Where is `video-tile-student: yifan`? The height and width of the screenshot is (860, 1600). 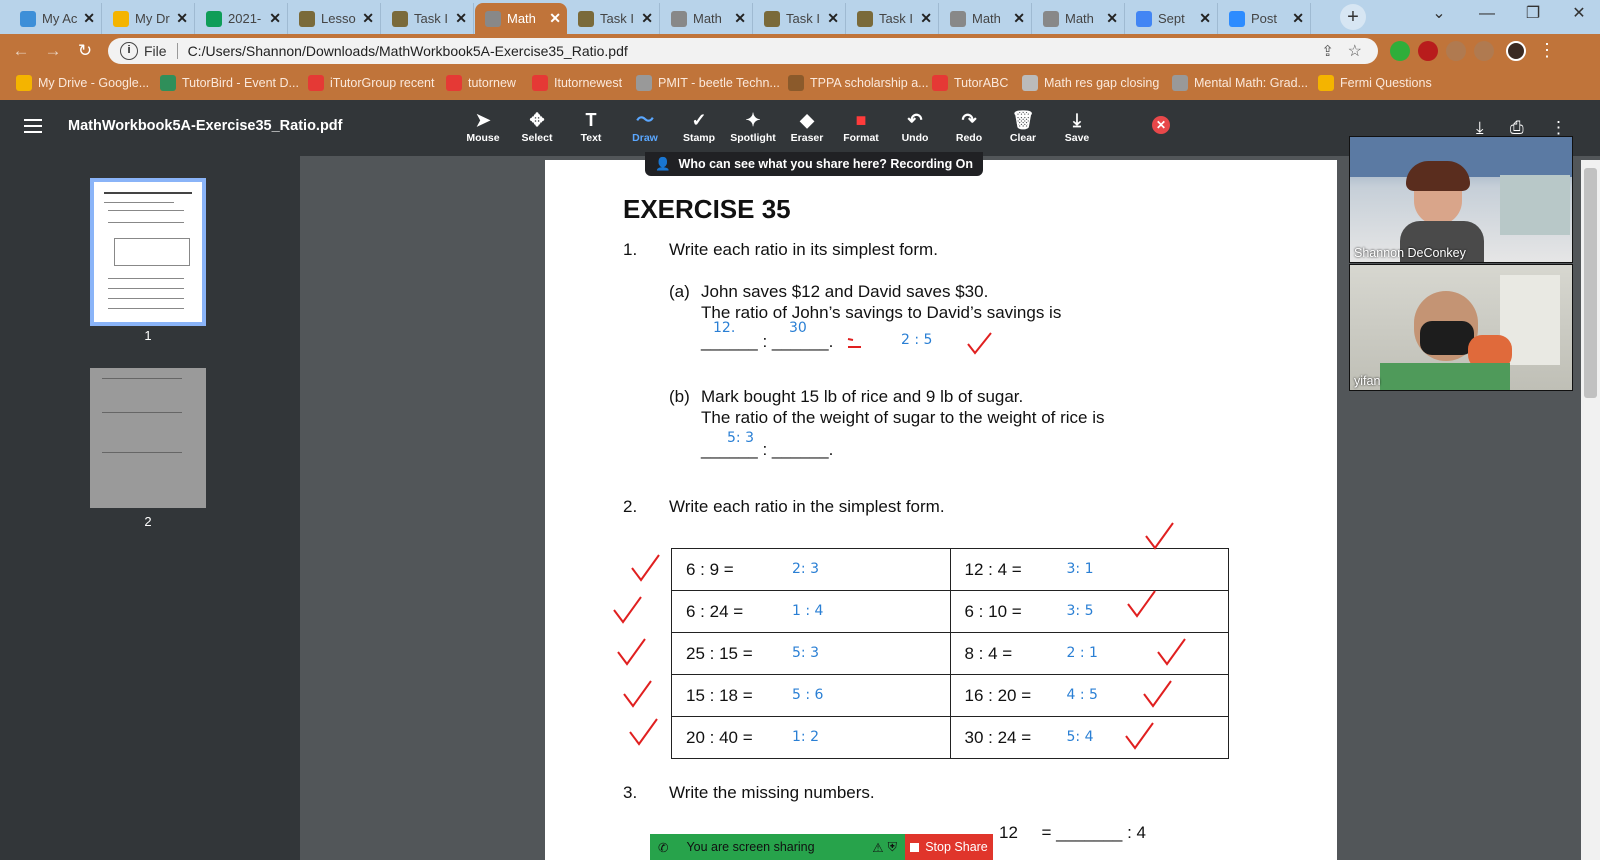
video-tile-student: yifan is located at coordinates (1461, 327).